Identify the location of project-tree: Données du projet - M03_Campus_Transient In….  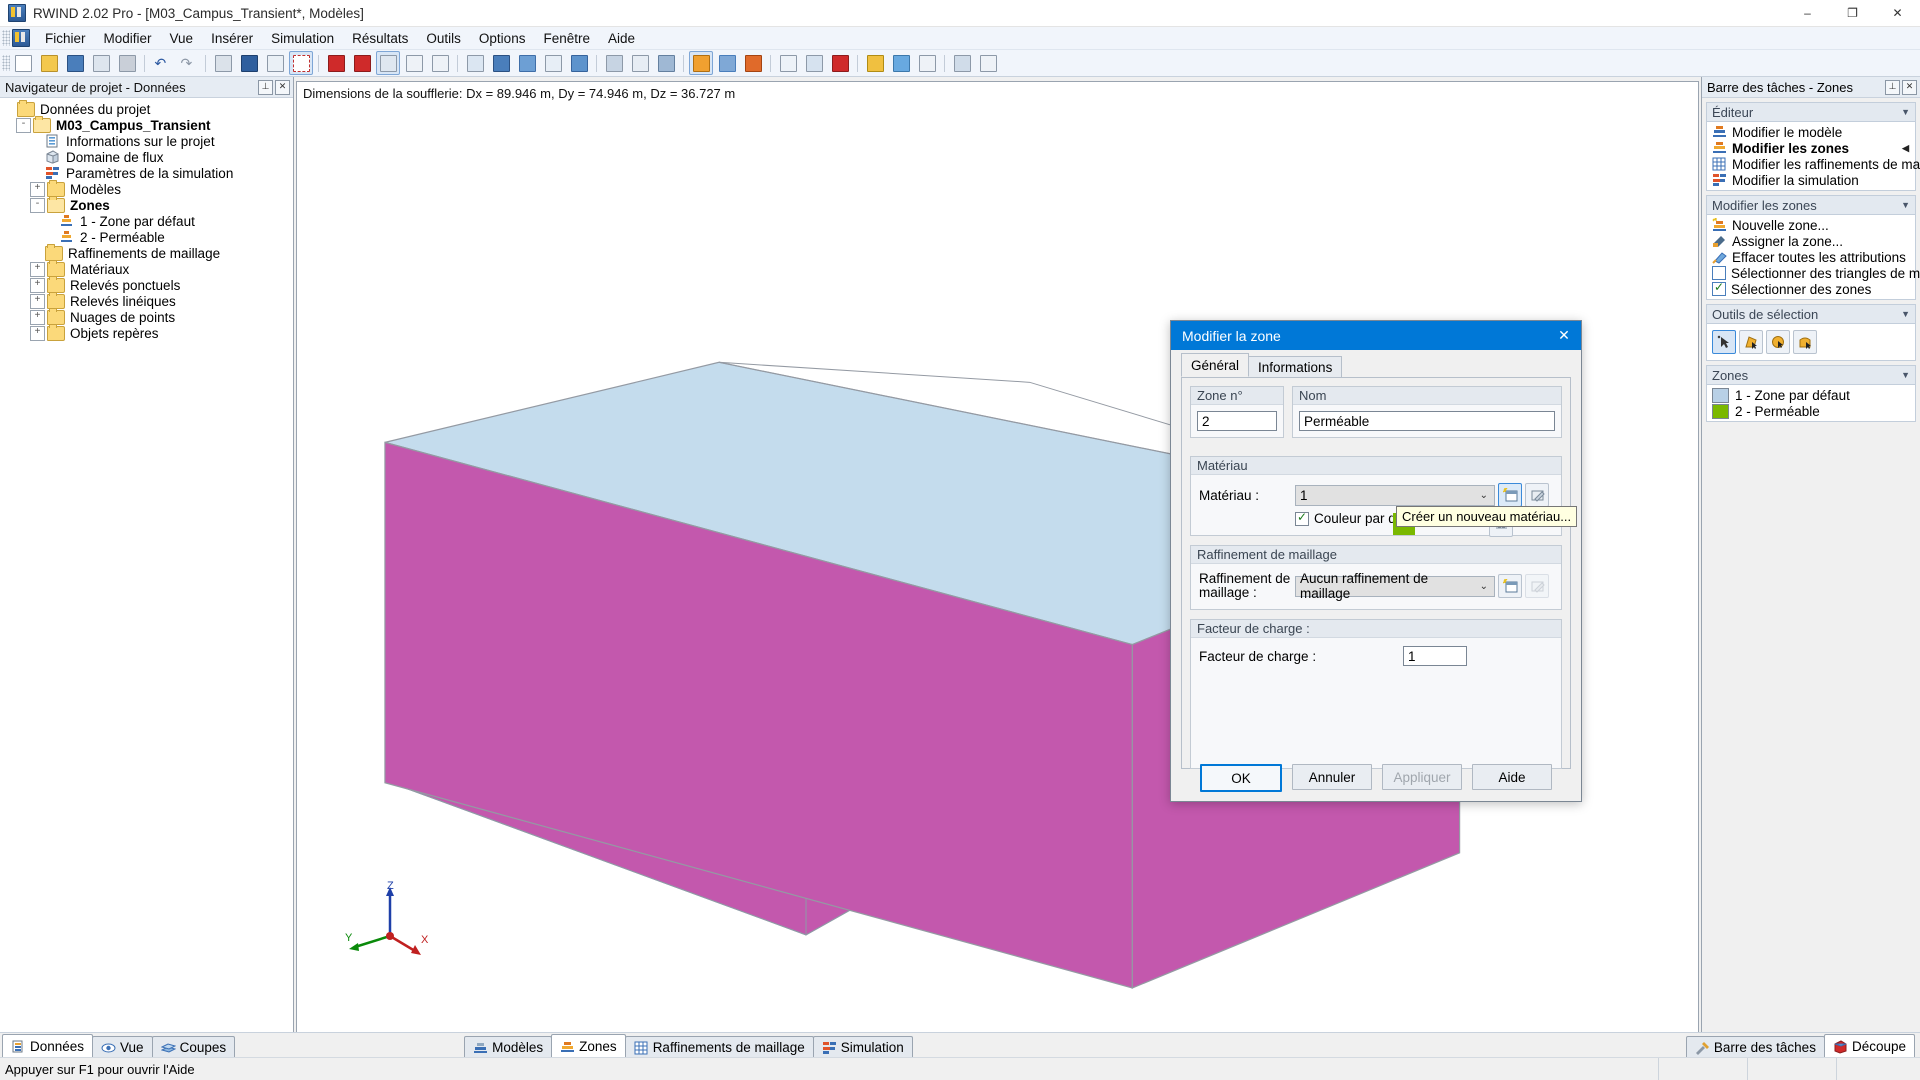
(146, 567).